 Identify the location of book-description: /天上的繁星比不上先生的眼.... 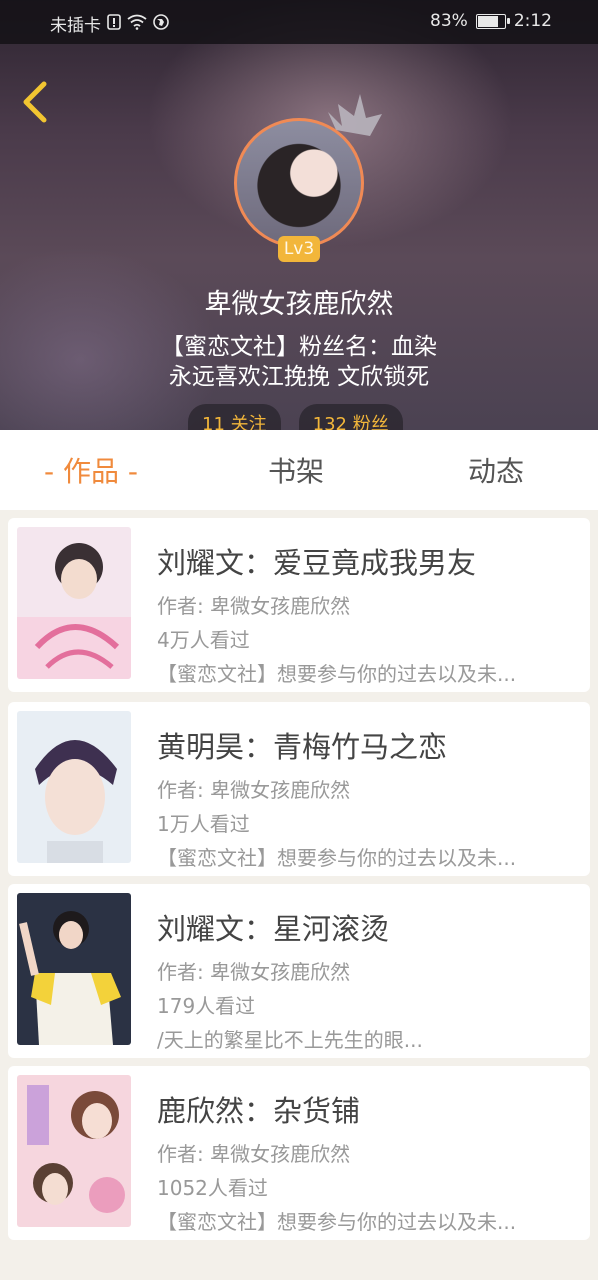
(290, 1040).